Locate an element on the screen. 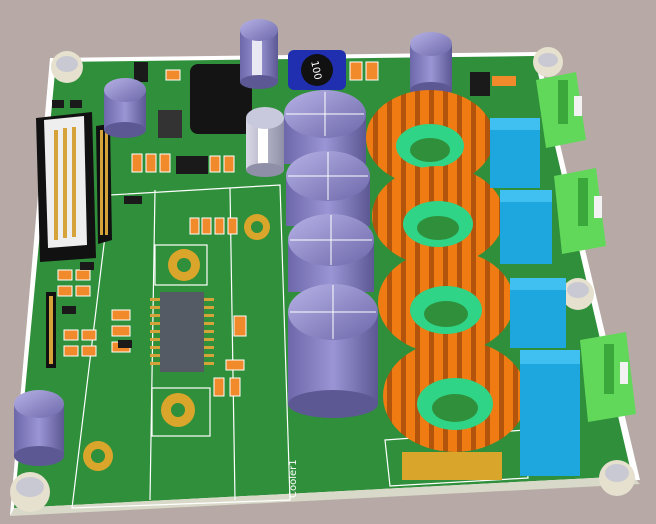 This screenshot has height=524, width=656. idc-header is located at coordinates (74, 187).